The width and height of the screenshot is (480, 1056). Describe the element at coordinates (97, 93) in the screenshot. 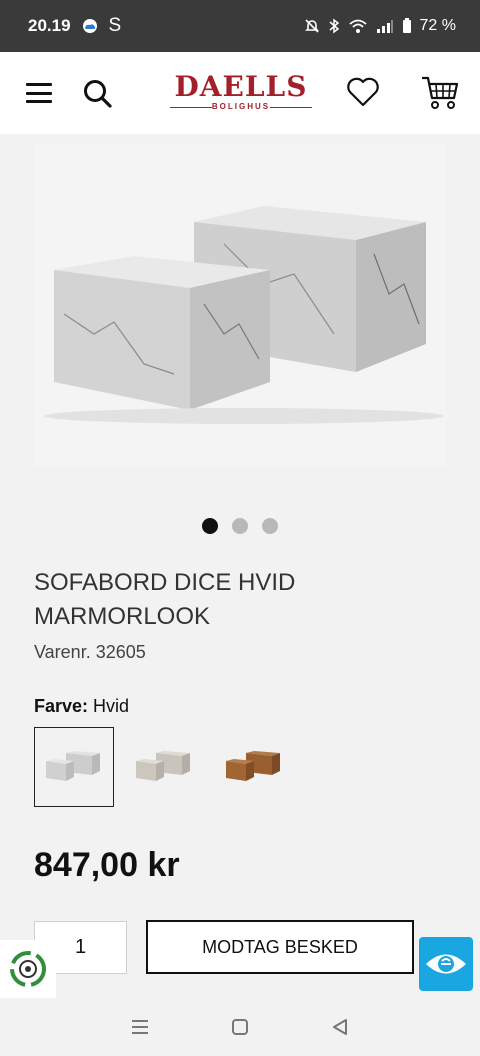

I see `search-icon` at that location.